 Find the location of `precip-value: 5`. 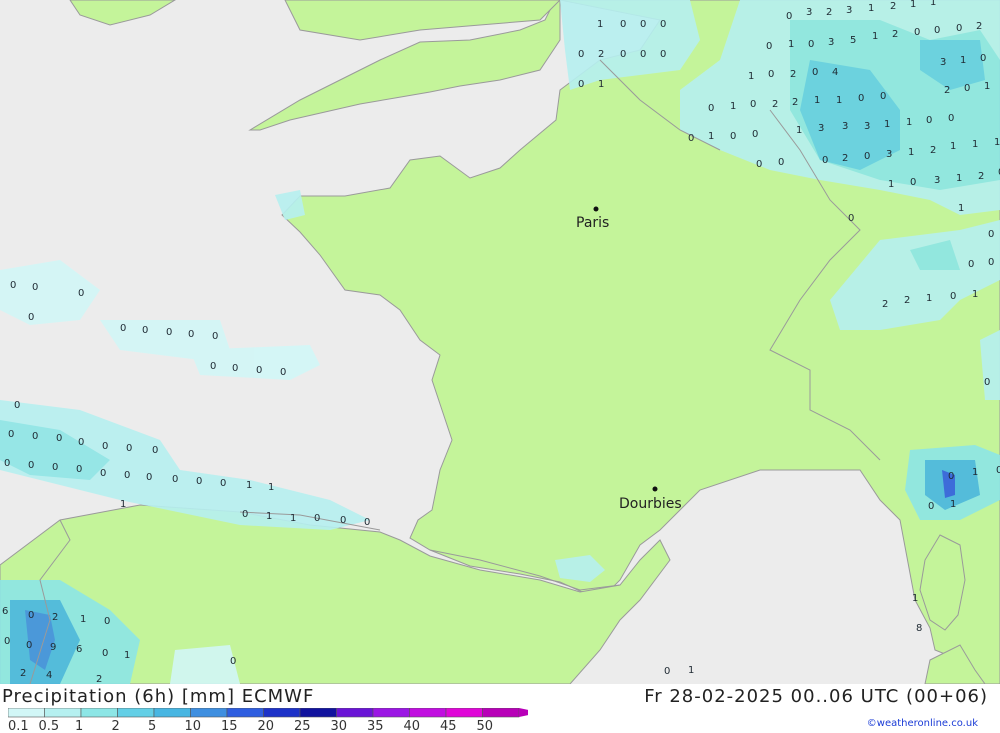

precip-value: 5 is located at coordinates (853, 40).